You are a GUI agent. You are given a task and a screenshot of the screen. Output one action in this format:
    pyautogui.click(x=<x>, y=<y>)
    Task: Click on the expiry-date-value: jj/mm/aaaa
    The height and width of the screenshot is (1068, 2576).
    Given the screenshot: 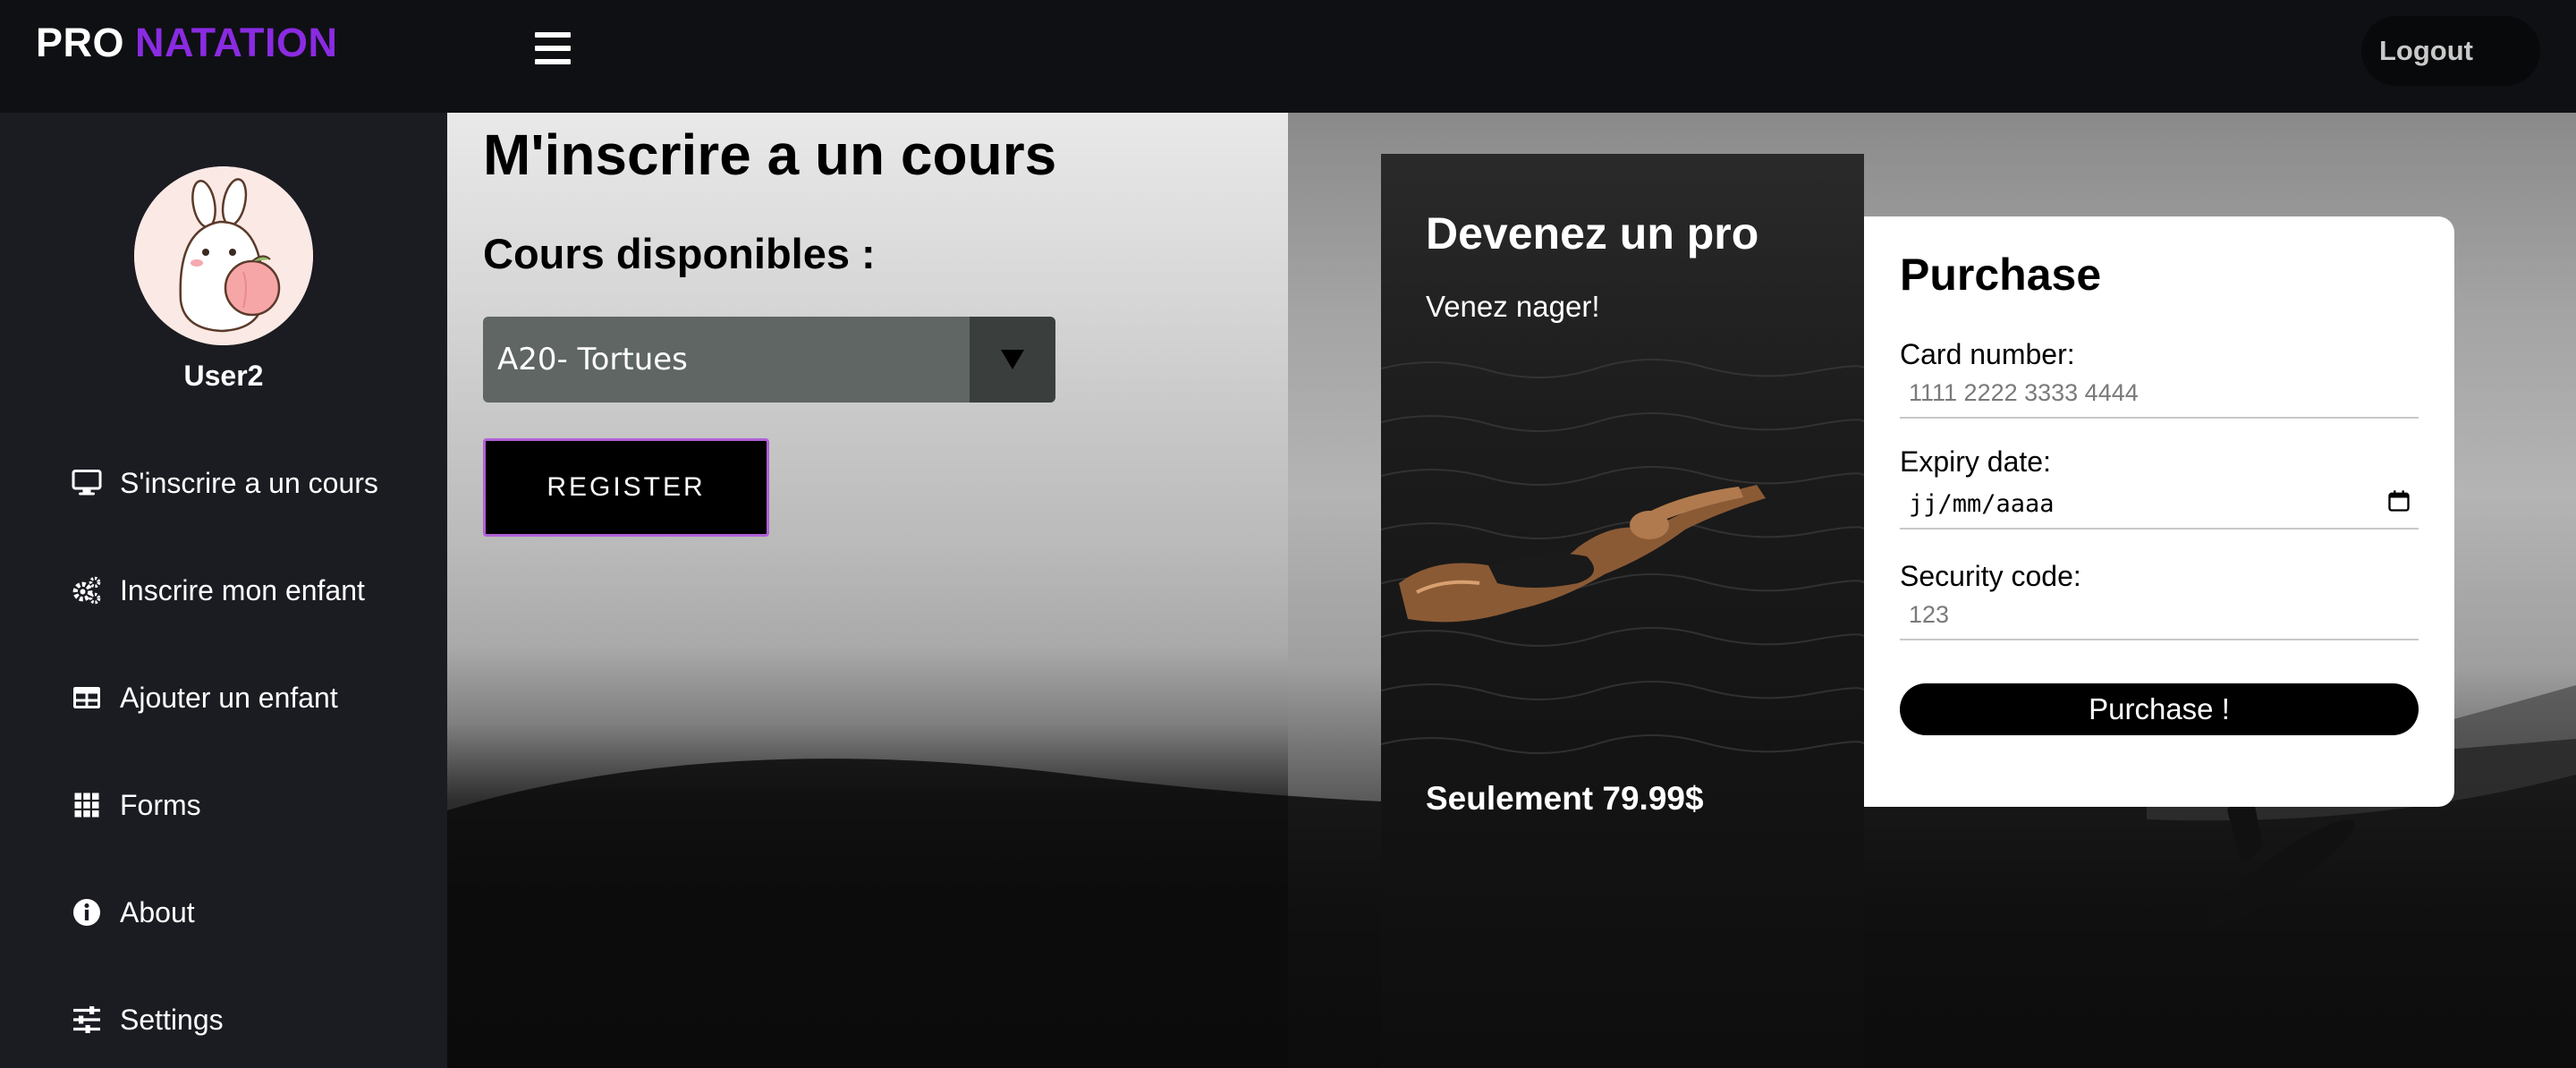 What is the action you would take?
    pyautogui.click(x=1982, y=503)
    